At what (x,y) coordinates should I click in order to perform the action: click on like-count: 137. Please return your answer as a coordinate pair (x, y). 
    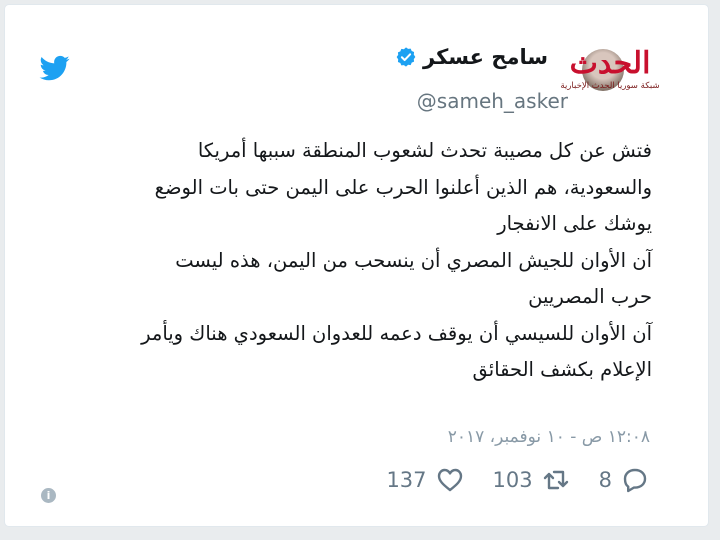
    Looking at the image, I should click on (406, 480).